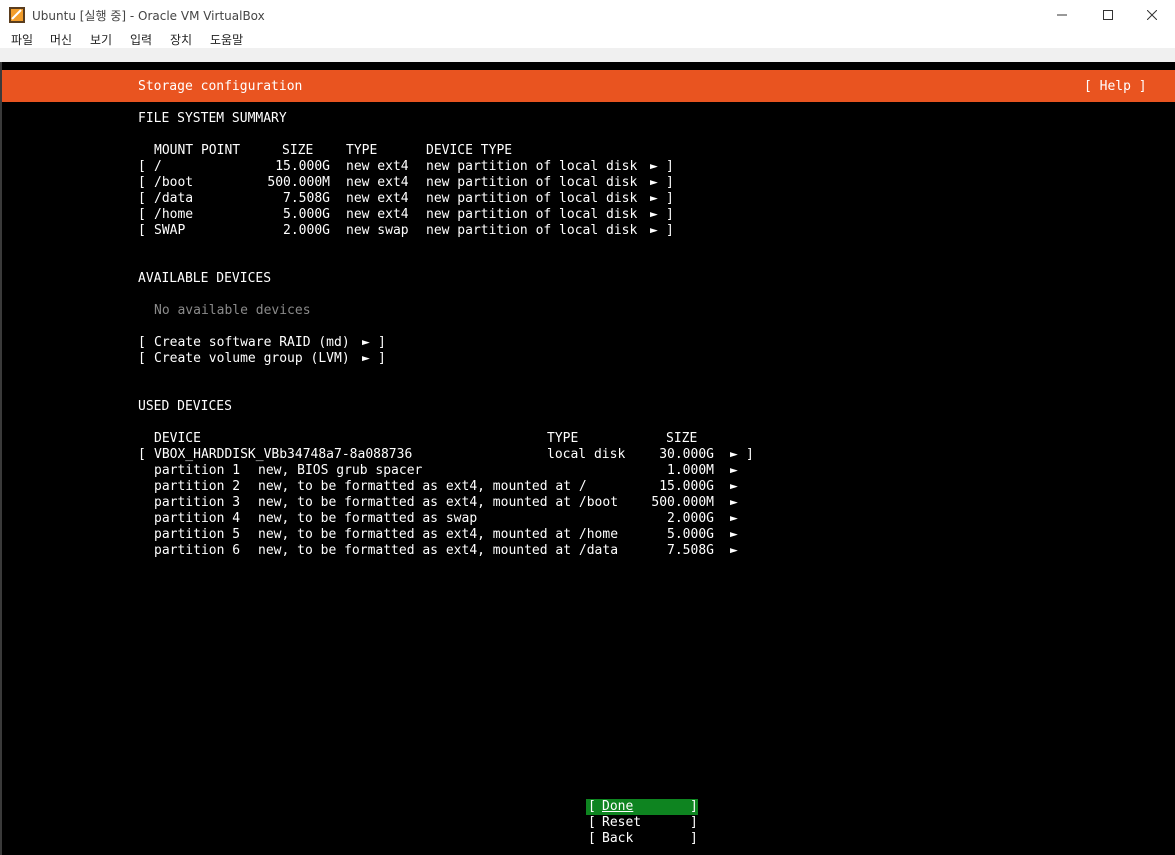 The image size is (1175, 855). What do you see at coordinates (197, 470) in the screenshot?
I see `partition-name: partition 1` at bounding box center [197, 470].